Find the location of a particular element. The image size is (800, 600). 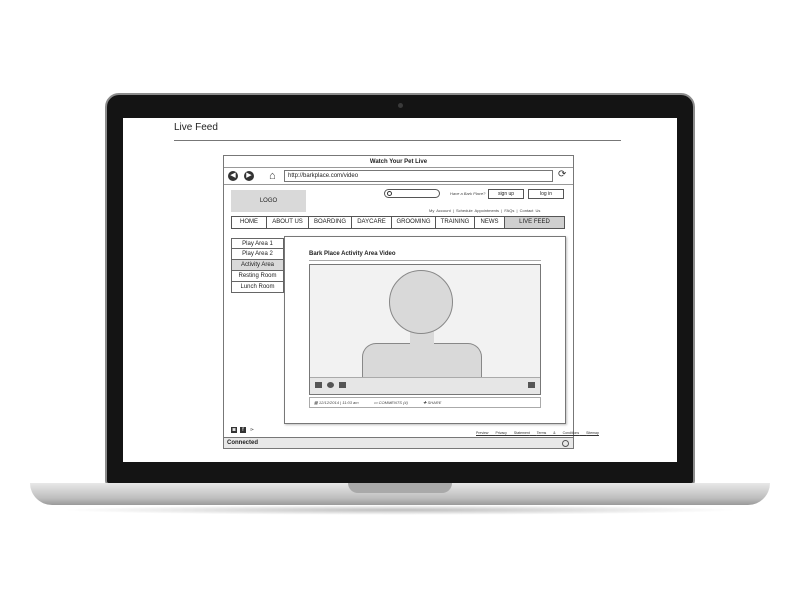

volume-icon is located at coordinates (531, 385).